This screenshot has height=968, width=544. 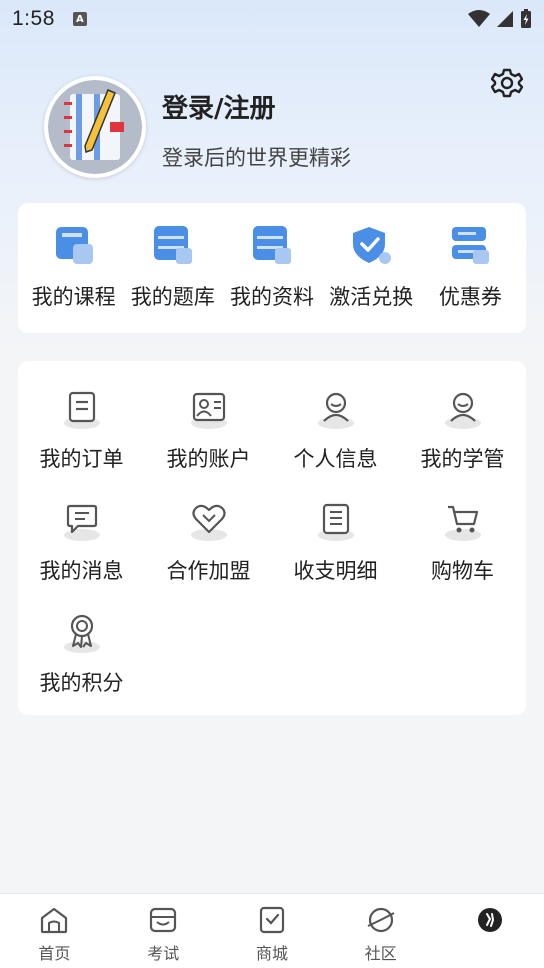 I want to click on quick-link-my-courses: 我的课程, so click(x=73, y=268).